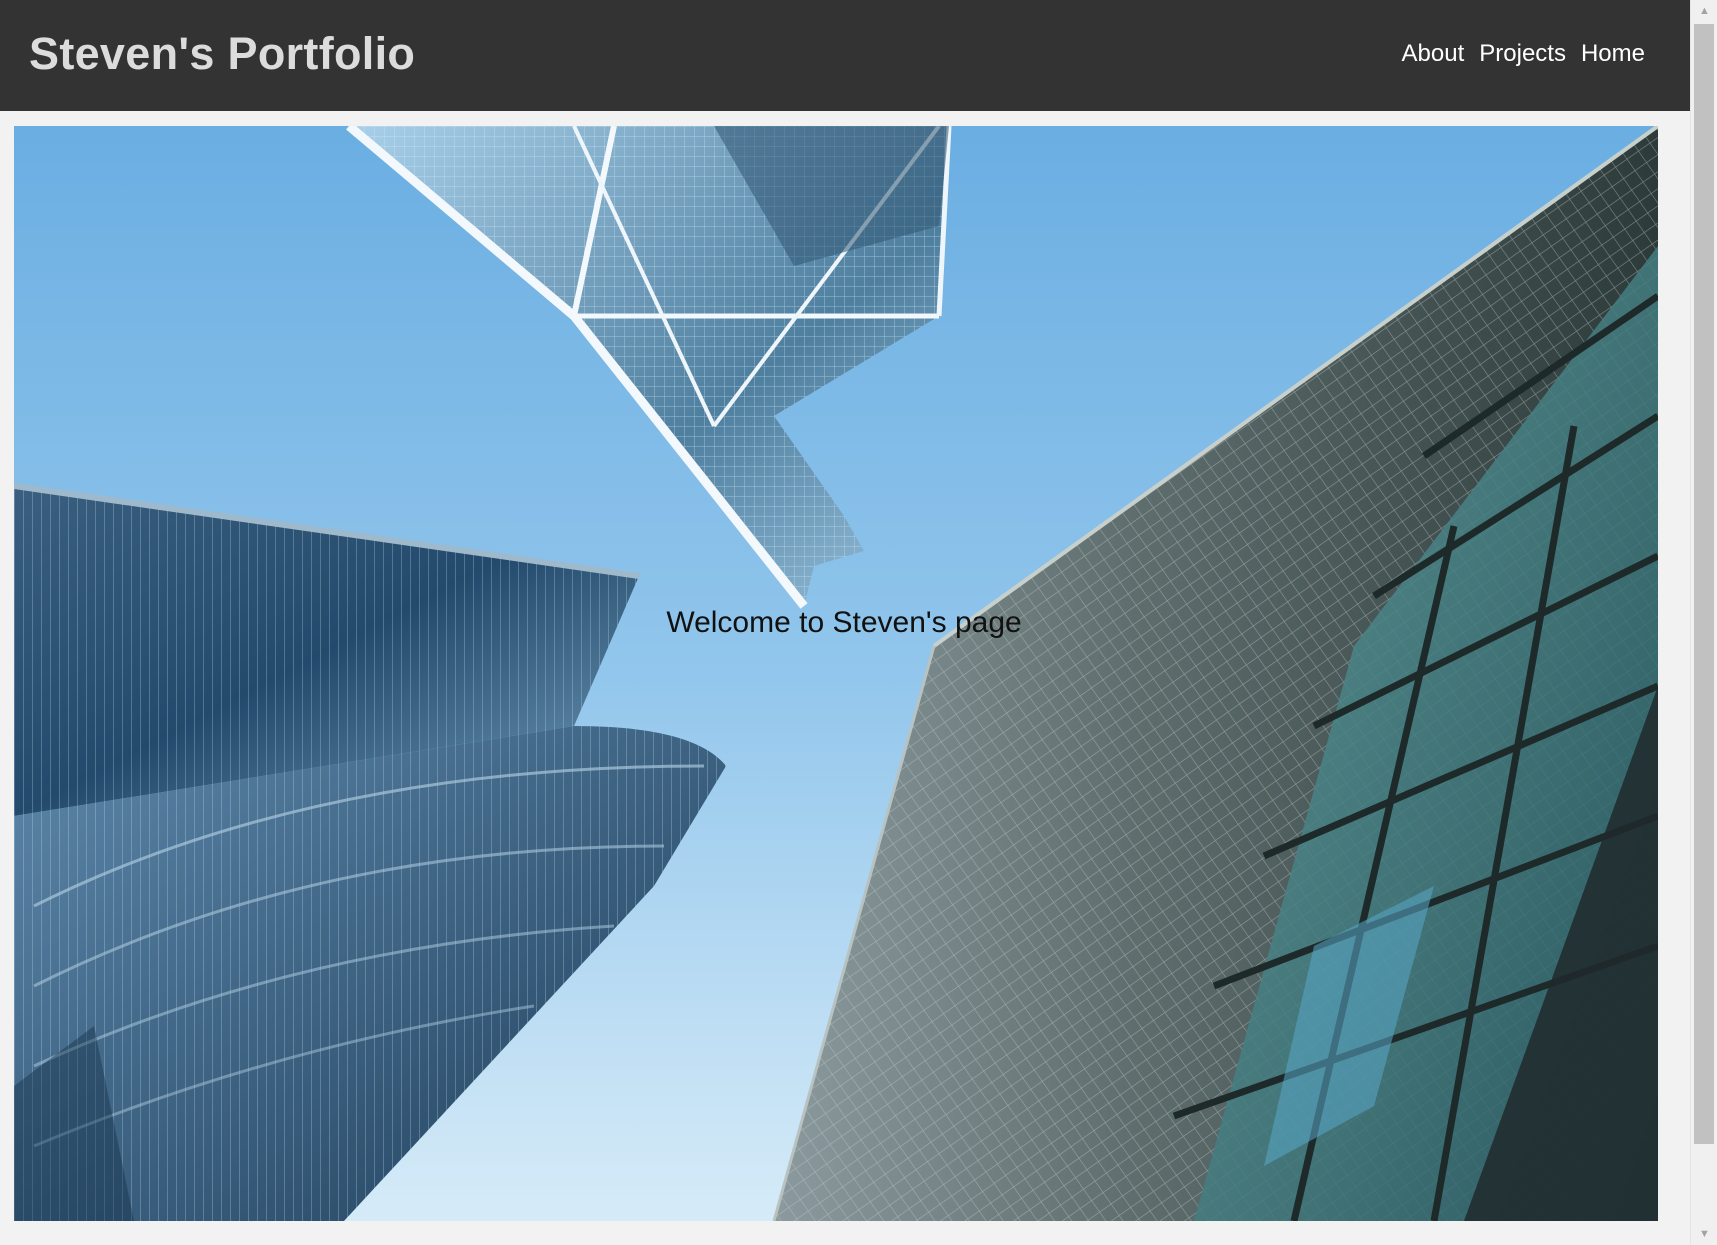 The width and height of the screenshot is (1717, 1245). I want to click on site-header: Steven's Portfolio About Projects Home, so click(845, 55).